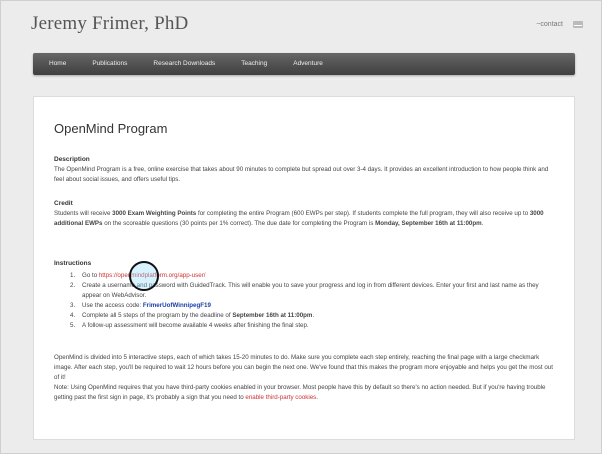 Image resolution: width=602 pixels, height=454 pixels. Describe the element at coordinates (112, 305) in the screenshot. I see `list-item-text: Use the access code:` at that location.